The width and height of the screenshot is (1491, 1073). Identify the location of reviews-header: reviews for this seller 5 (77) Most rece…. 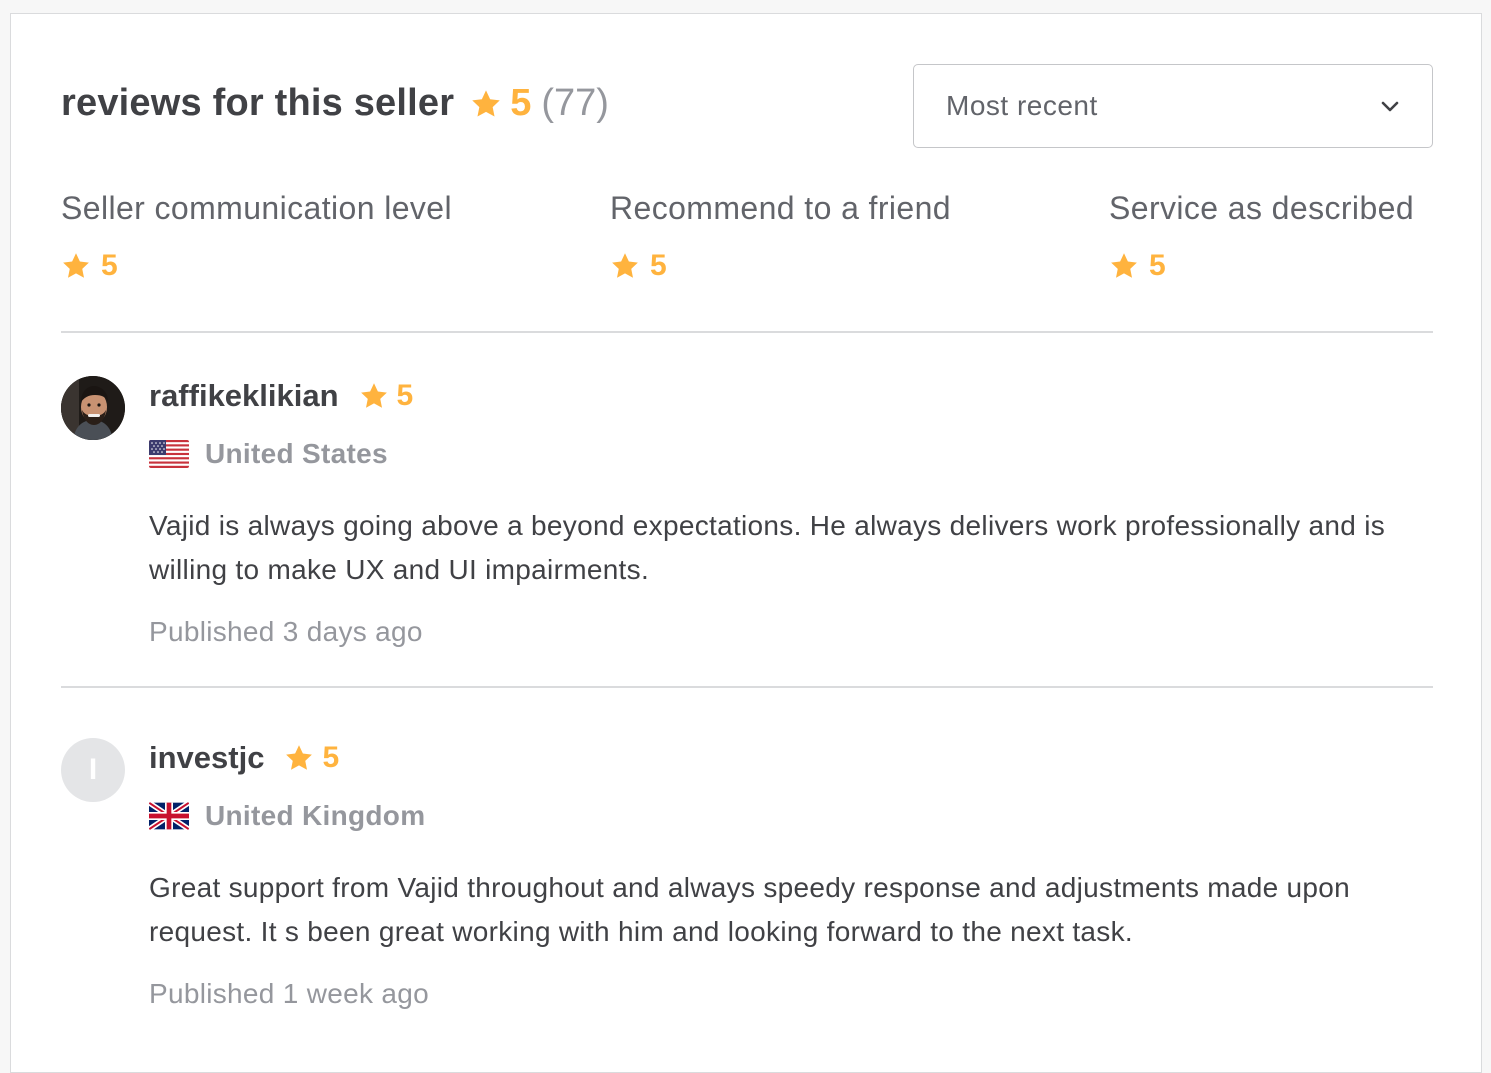
(747, 106).